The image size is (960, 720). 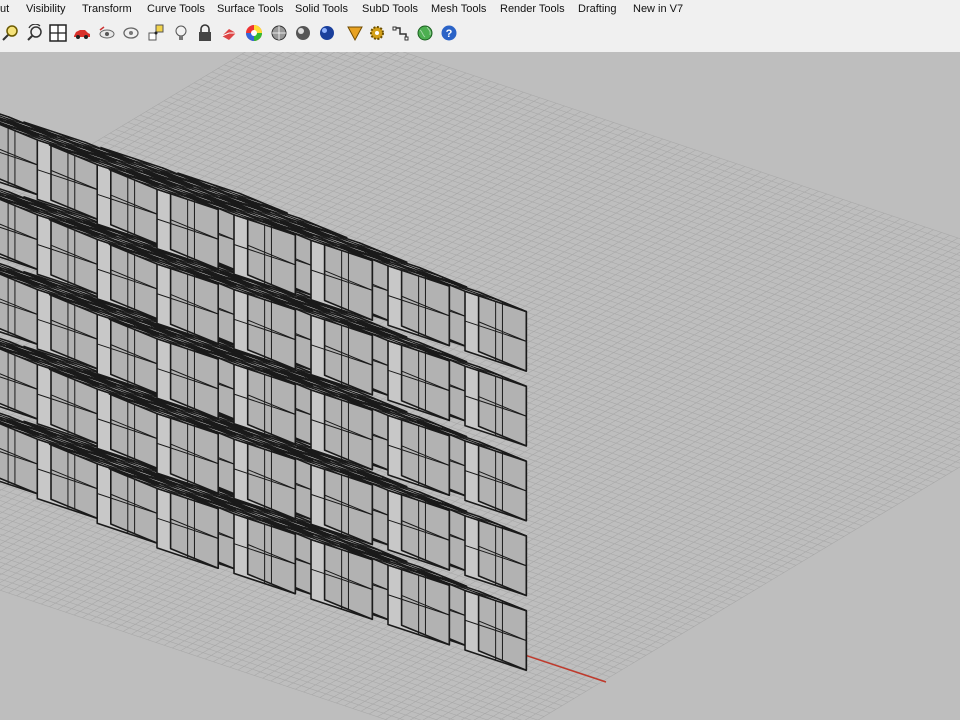 I want to click on menu-item-new-in-v7: New in V7, so click(x=658, y=9).